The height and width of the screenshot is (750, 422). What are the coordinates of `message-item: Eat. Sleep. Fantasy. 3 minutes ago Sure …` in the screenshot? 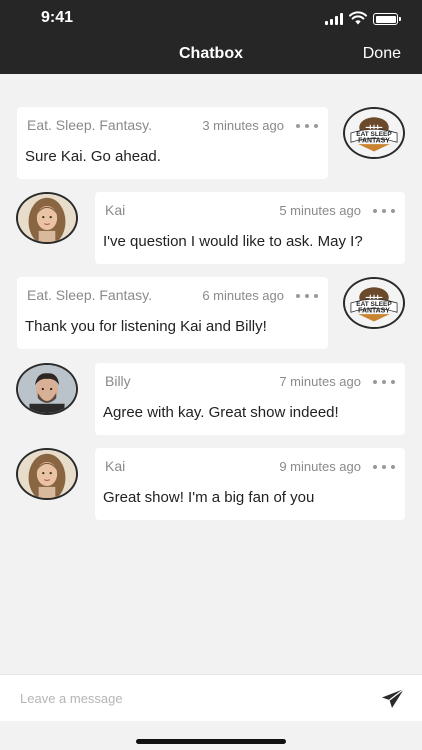 It's located at (211, 143).